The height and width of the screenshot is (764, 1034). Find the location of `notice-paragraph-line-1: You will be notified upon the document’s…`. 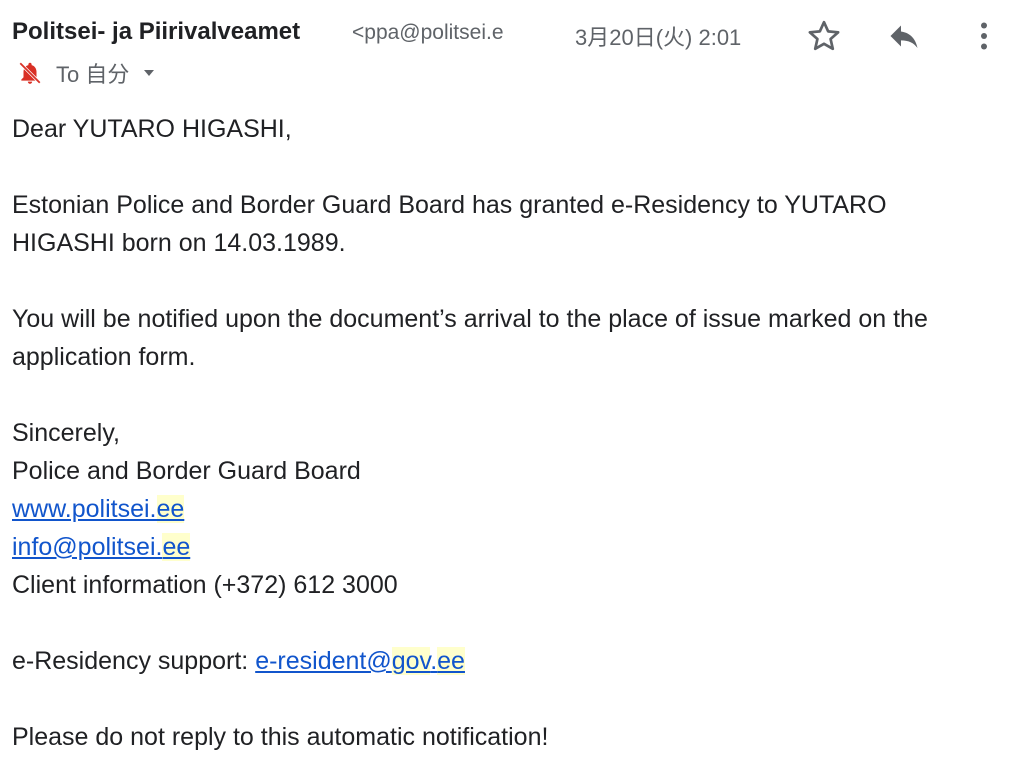

notice-paragraph-line-1: You will be notified upon the document’s… is located at coordinates (470, 319).